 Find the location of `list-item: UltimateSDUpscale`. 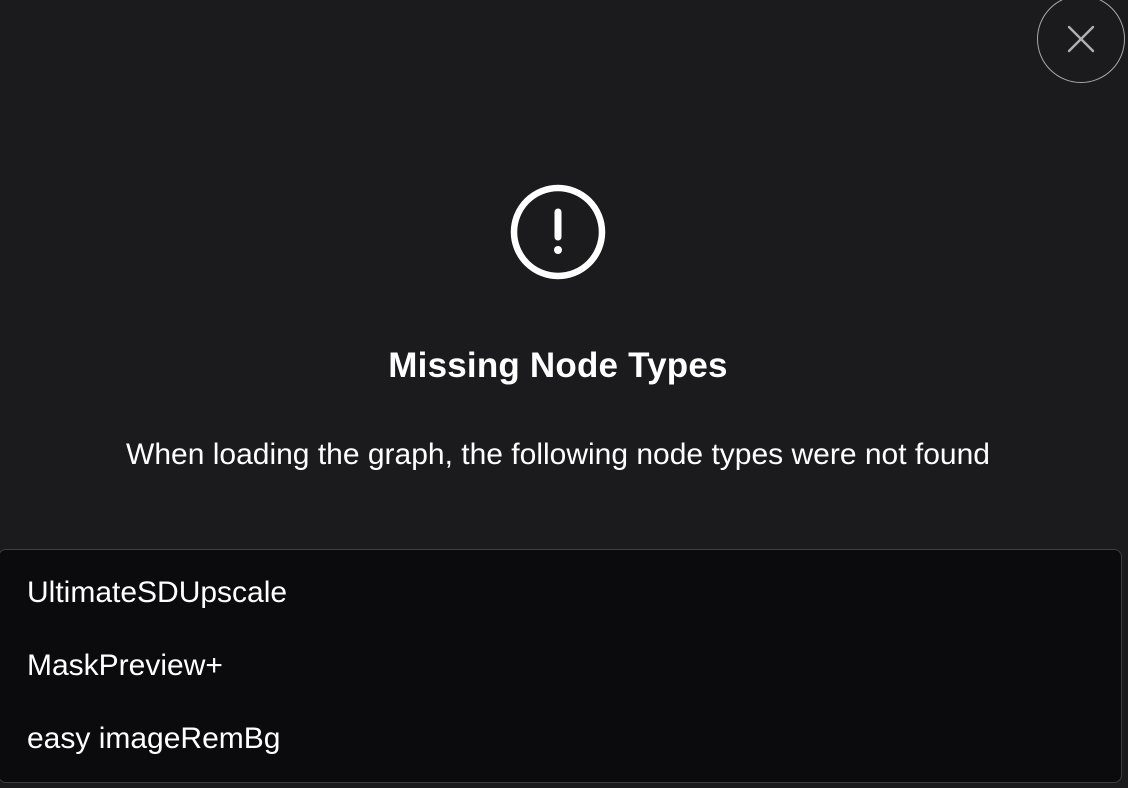

list-item: UltimateSDUpscale is located at coordinates (157, 592).